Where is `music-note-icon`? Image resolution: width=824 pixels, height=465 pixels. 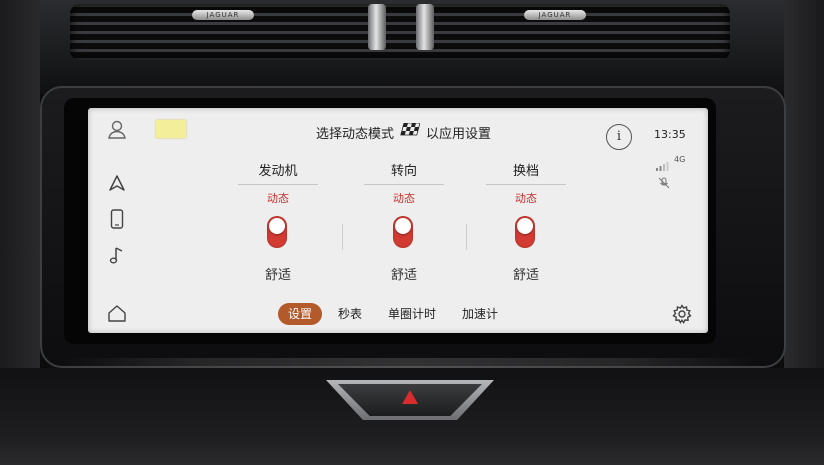
music-note-icon is located at coordinates (117, 255).